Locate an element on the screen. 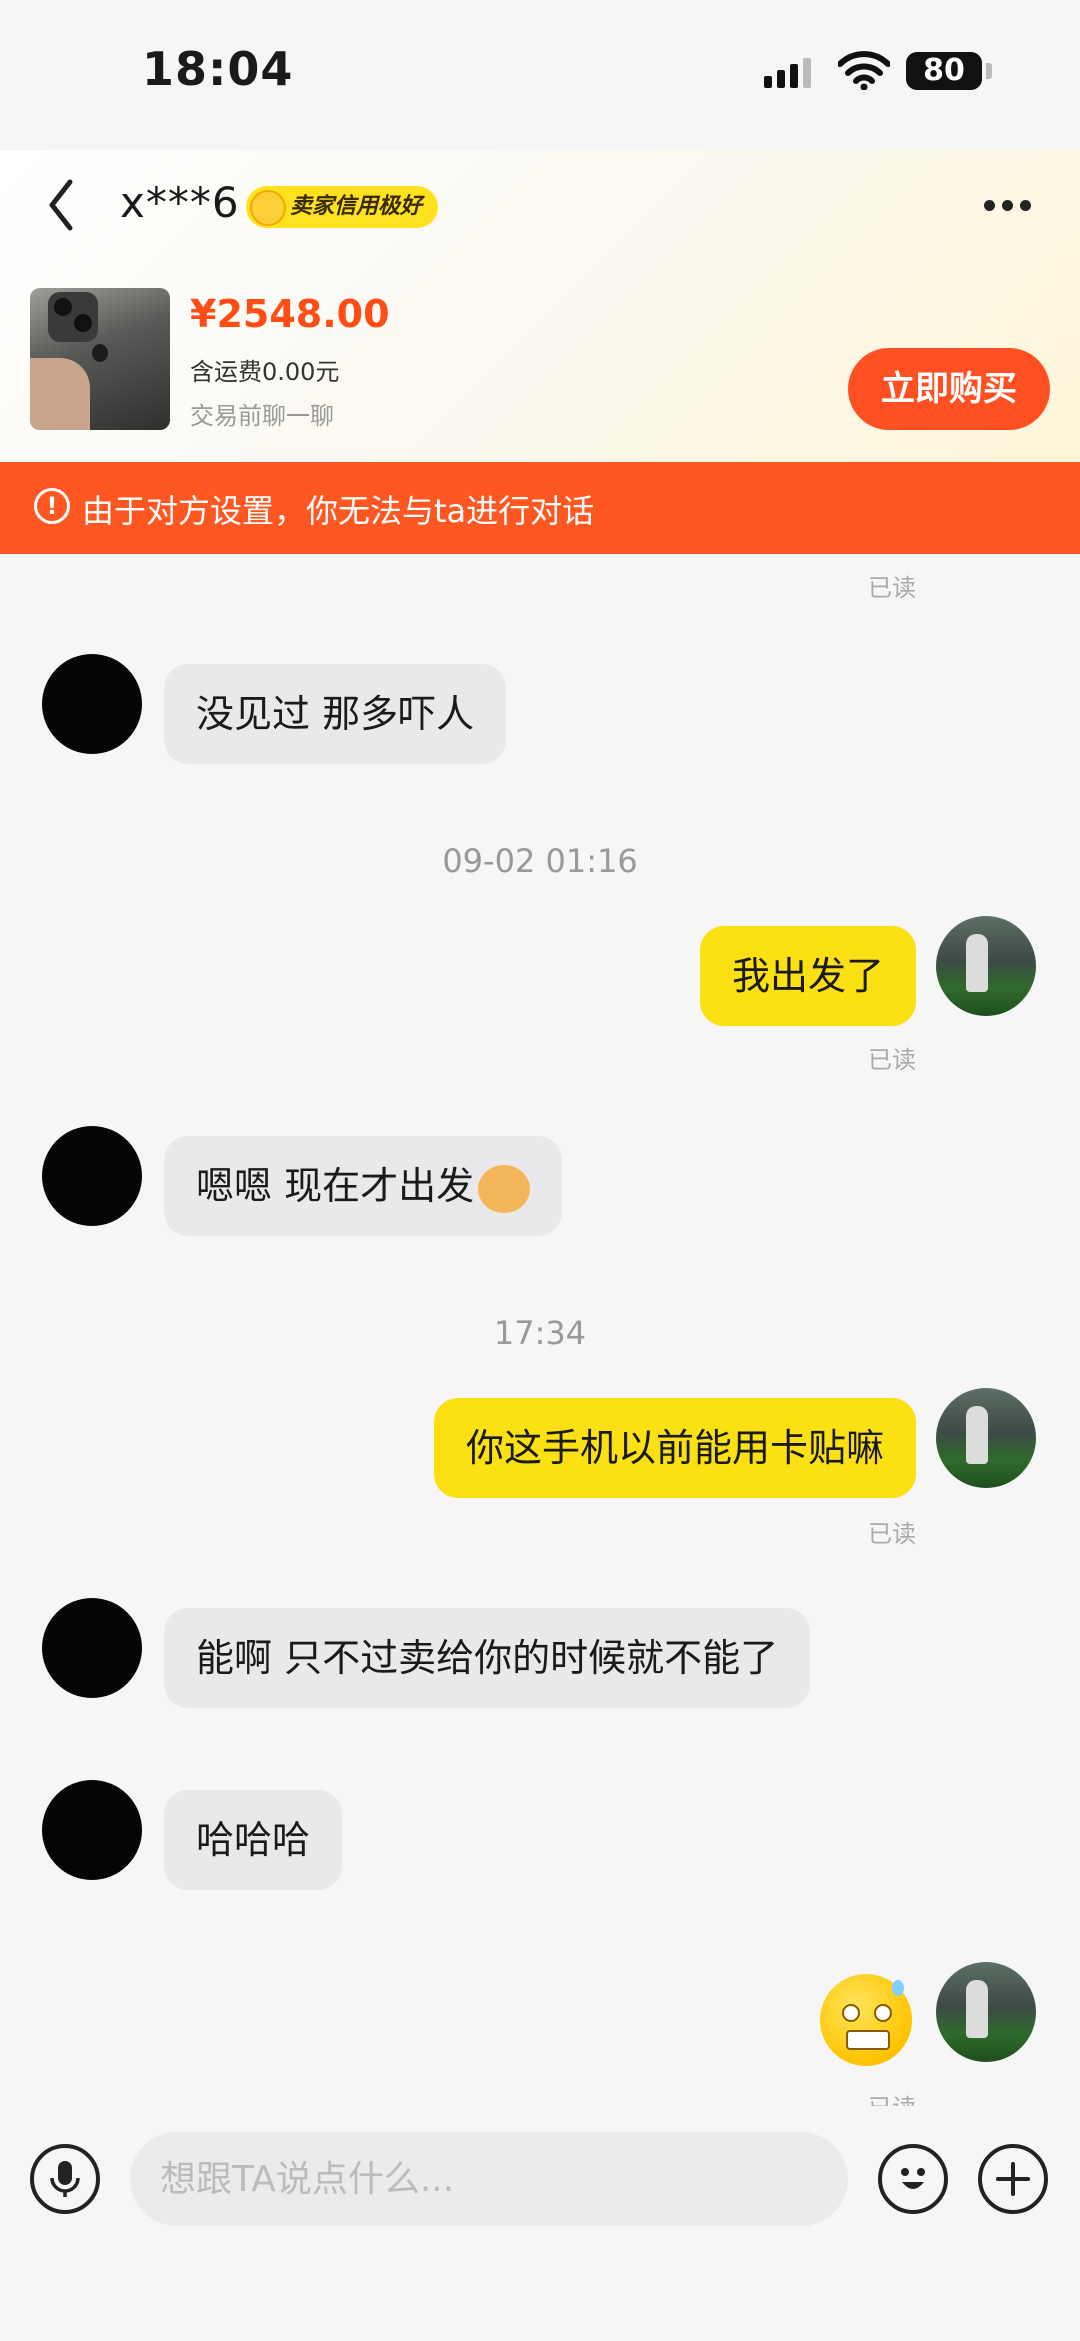 This screenshot has height=2341, width=1080. message-bubble-incoming: 能啊 只不过卖给你的时候就不能了 is located at coordinates (487, 1658).